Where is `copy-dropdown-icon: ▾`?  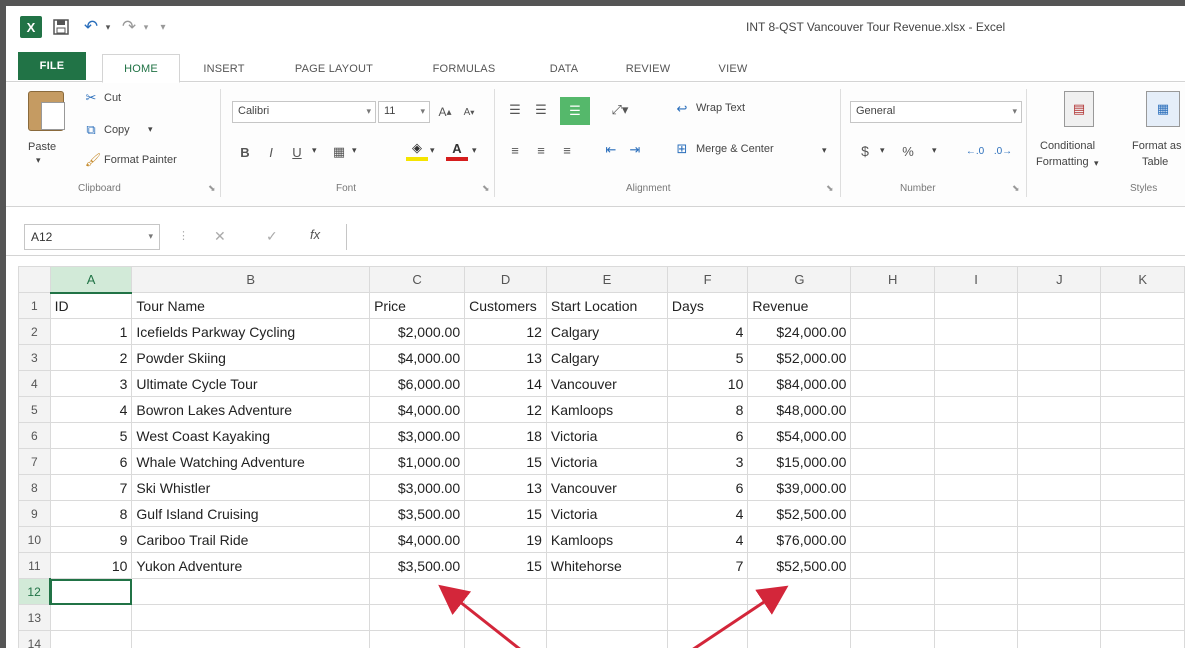 copy-dropdown-icon: ▾ is located at coordinates (150, 129).